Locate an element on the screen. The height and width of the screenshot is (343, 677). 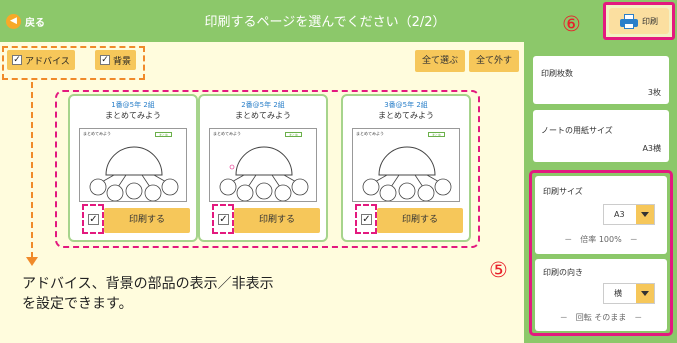
annotation-arrow-line is located at coordinates (32, 170).